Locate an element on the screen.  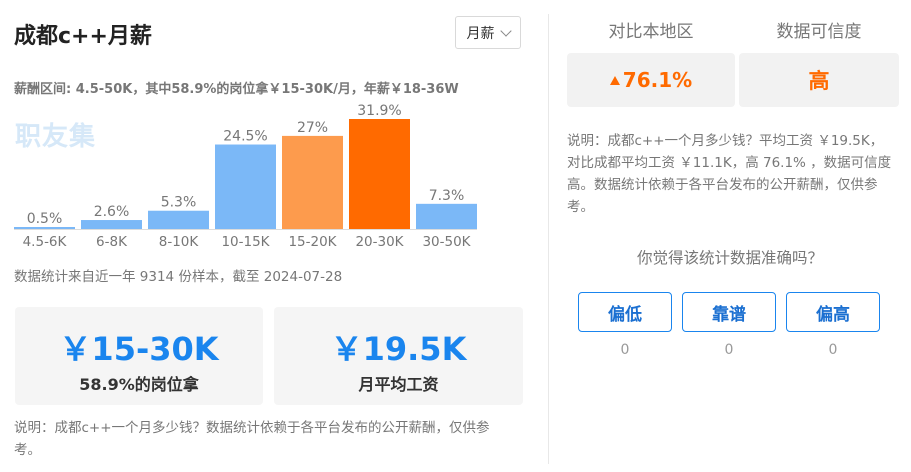
x-tick-label: 20-30K is located at coordinates (379, 242).